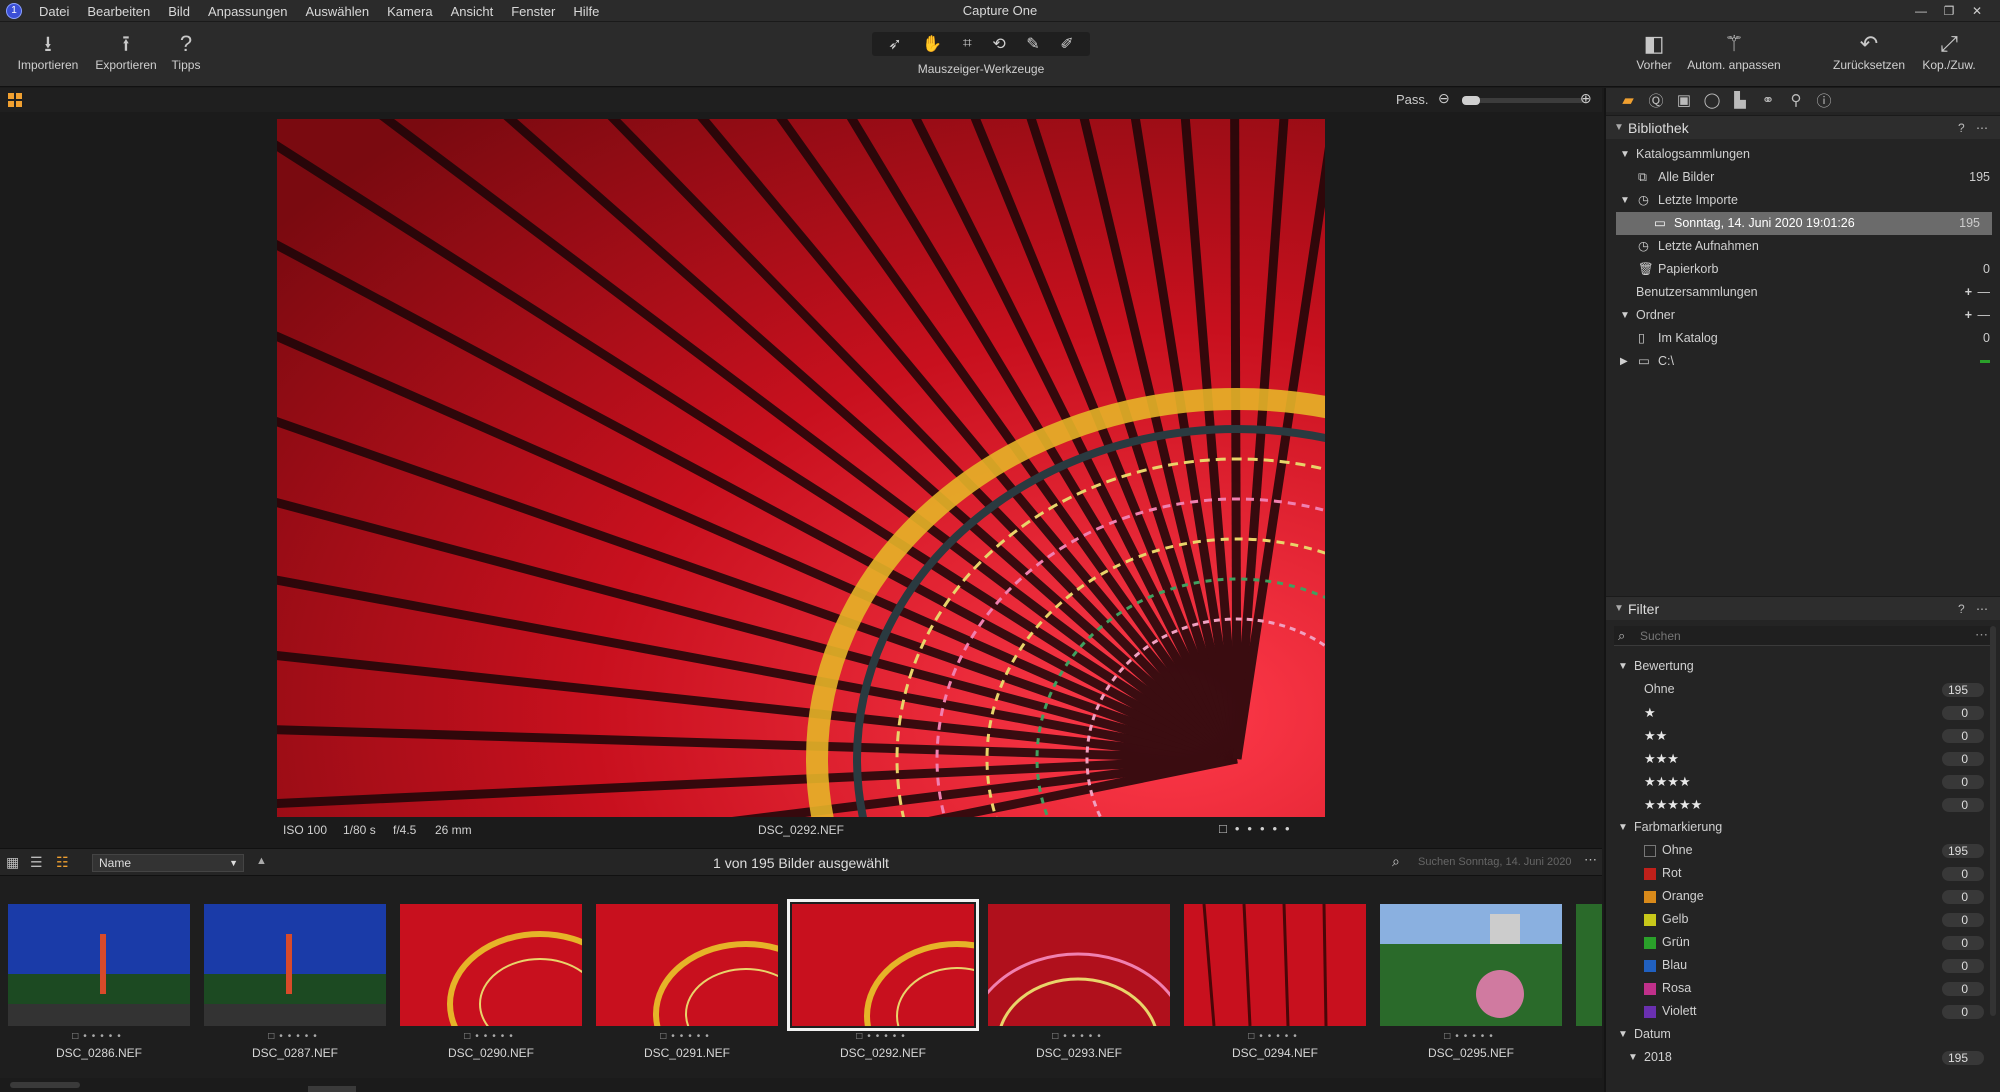 The height and width of the screenshot is (1092, 2000). I want to click on rating-filter-row: ★★★★ 0, so click(1803, 781).